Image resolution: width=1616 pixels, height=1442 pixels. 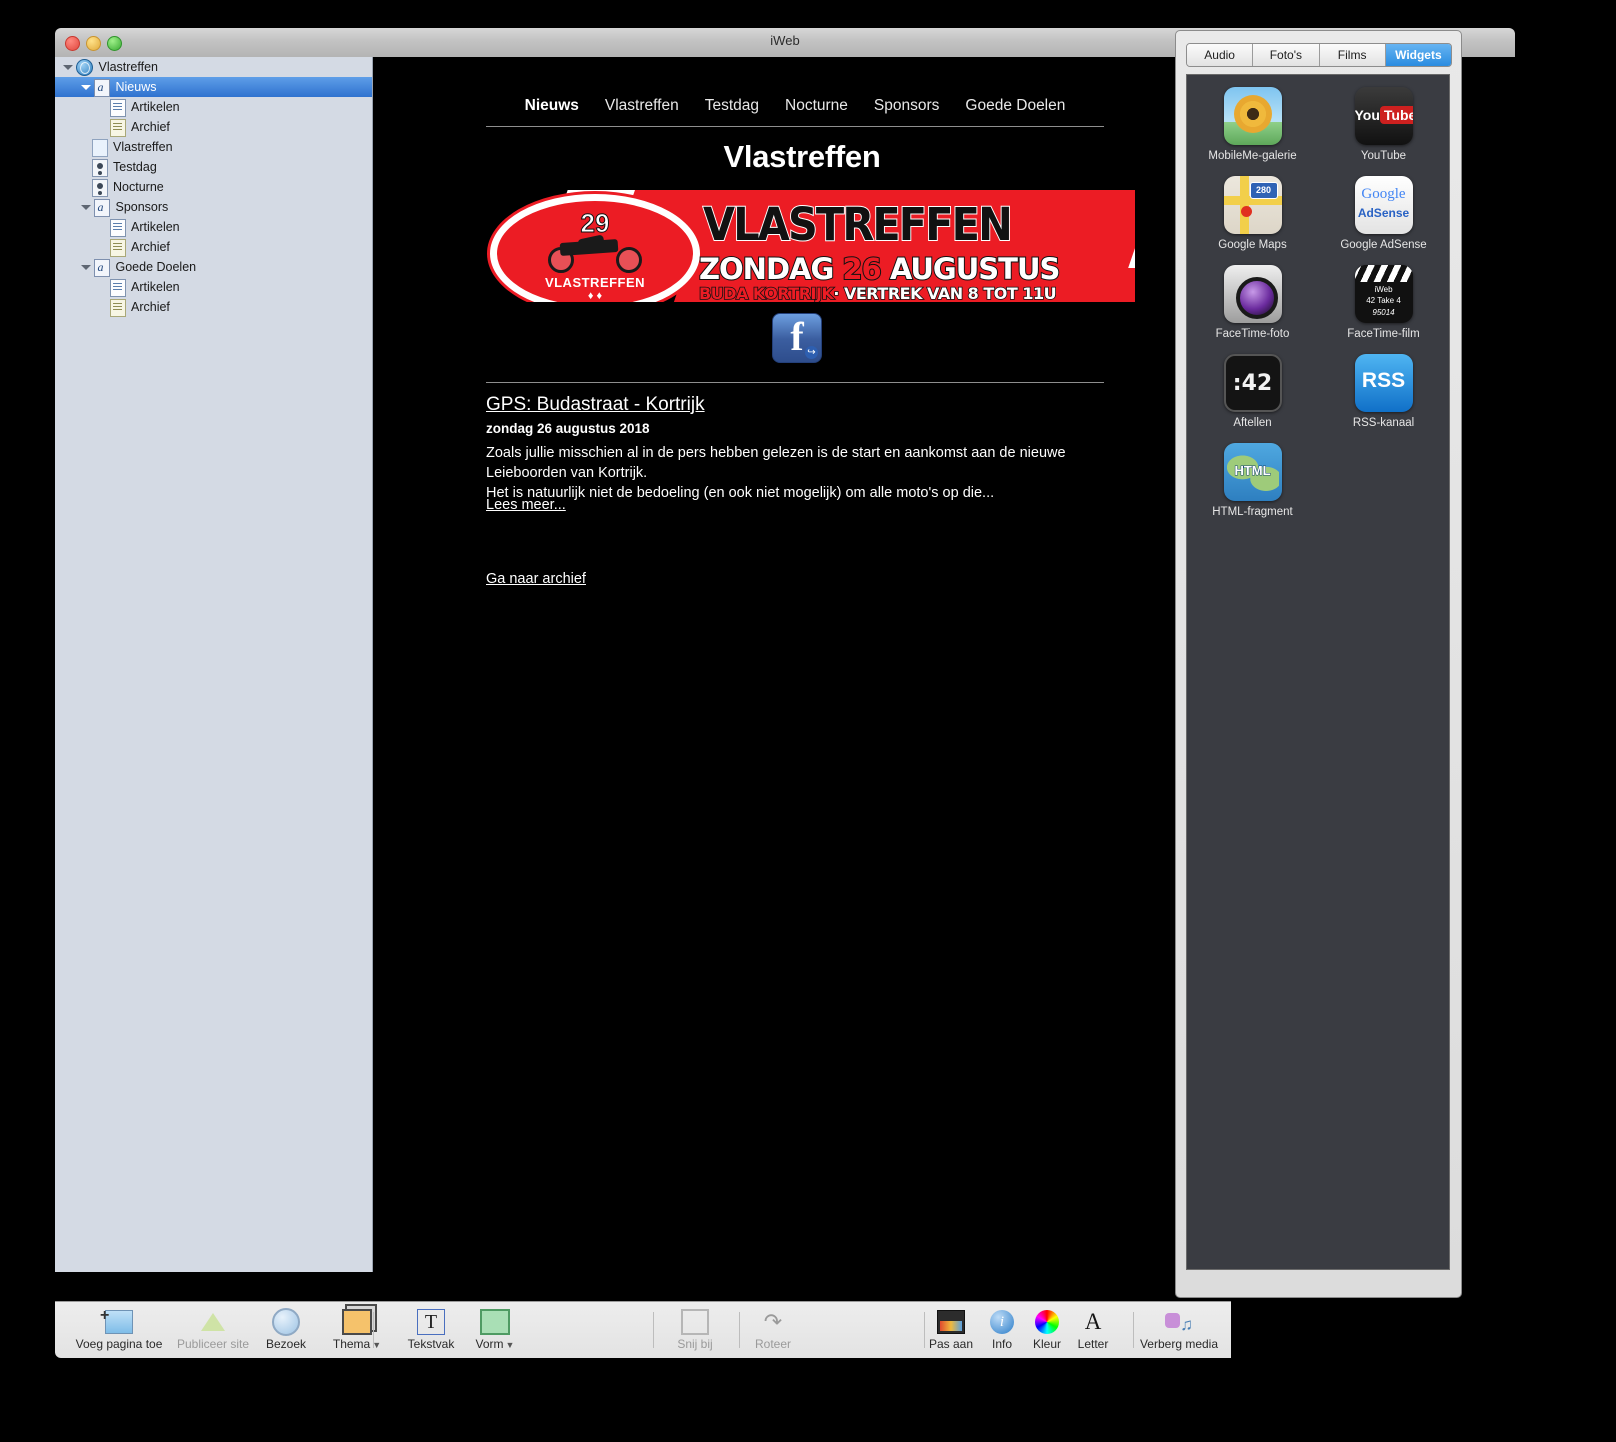 I want to click on widget-item-google-adsense: Google AdSense Google AdSense, so click(x=1384, y=213).